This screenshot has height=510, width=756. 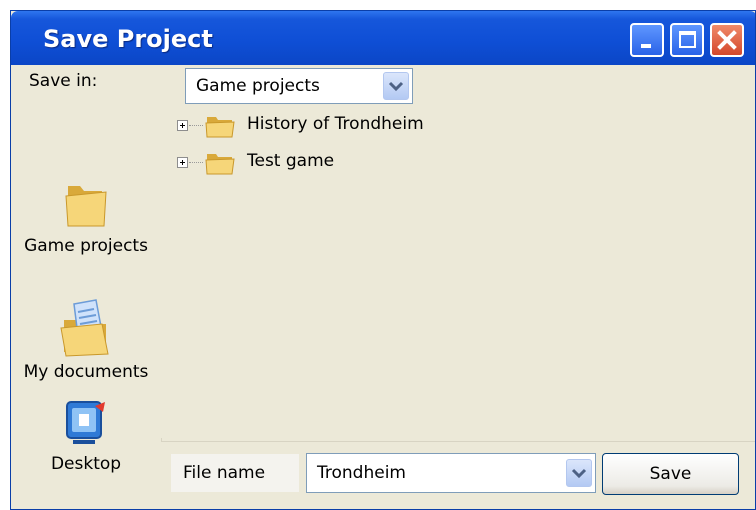 I want to click on place-game-projects: Game projects, so click(x=86, y=218).